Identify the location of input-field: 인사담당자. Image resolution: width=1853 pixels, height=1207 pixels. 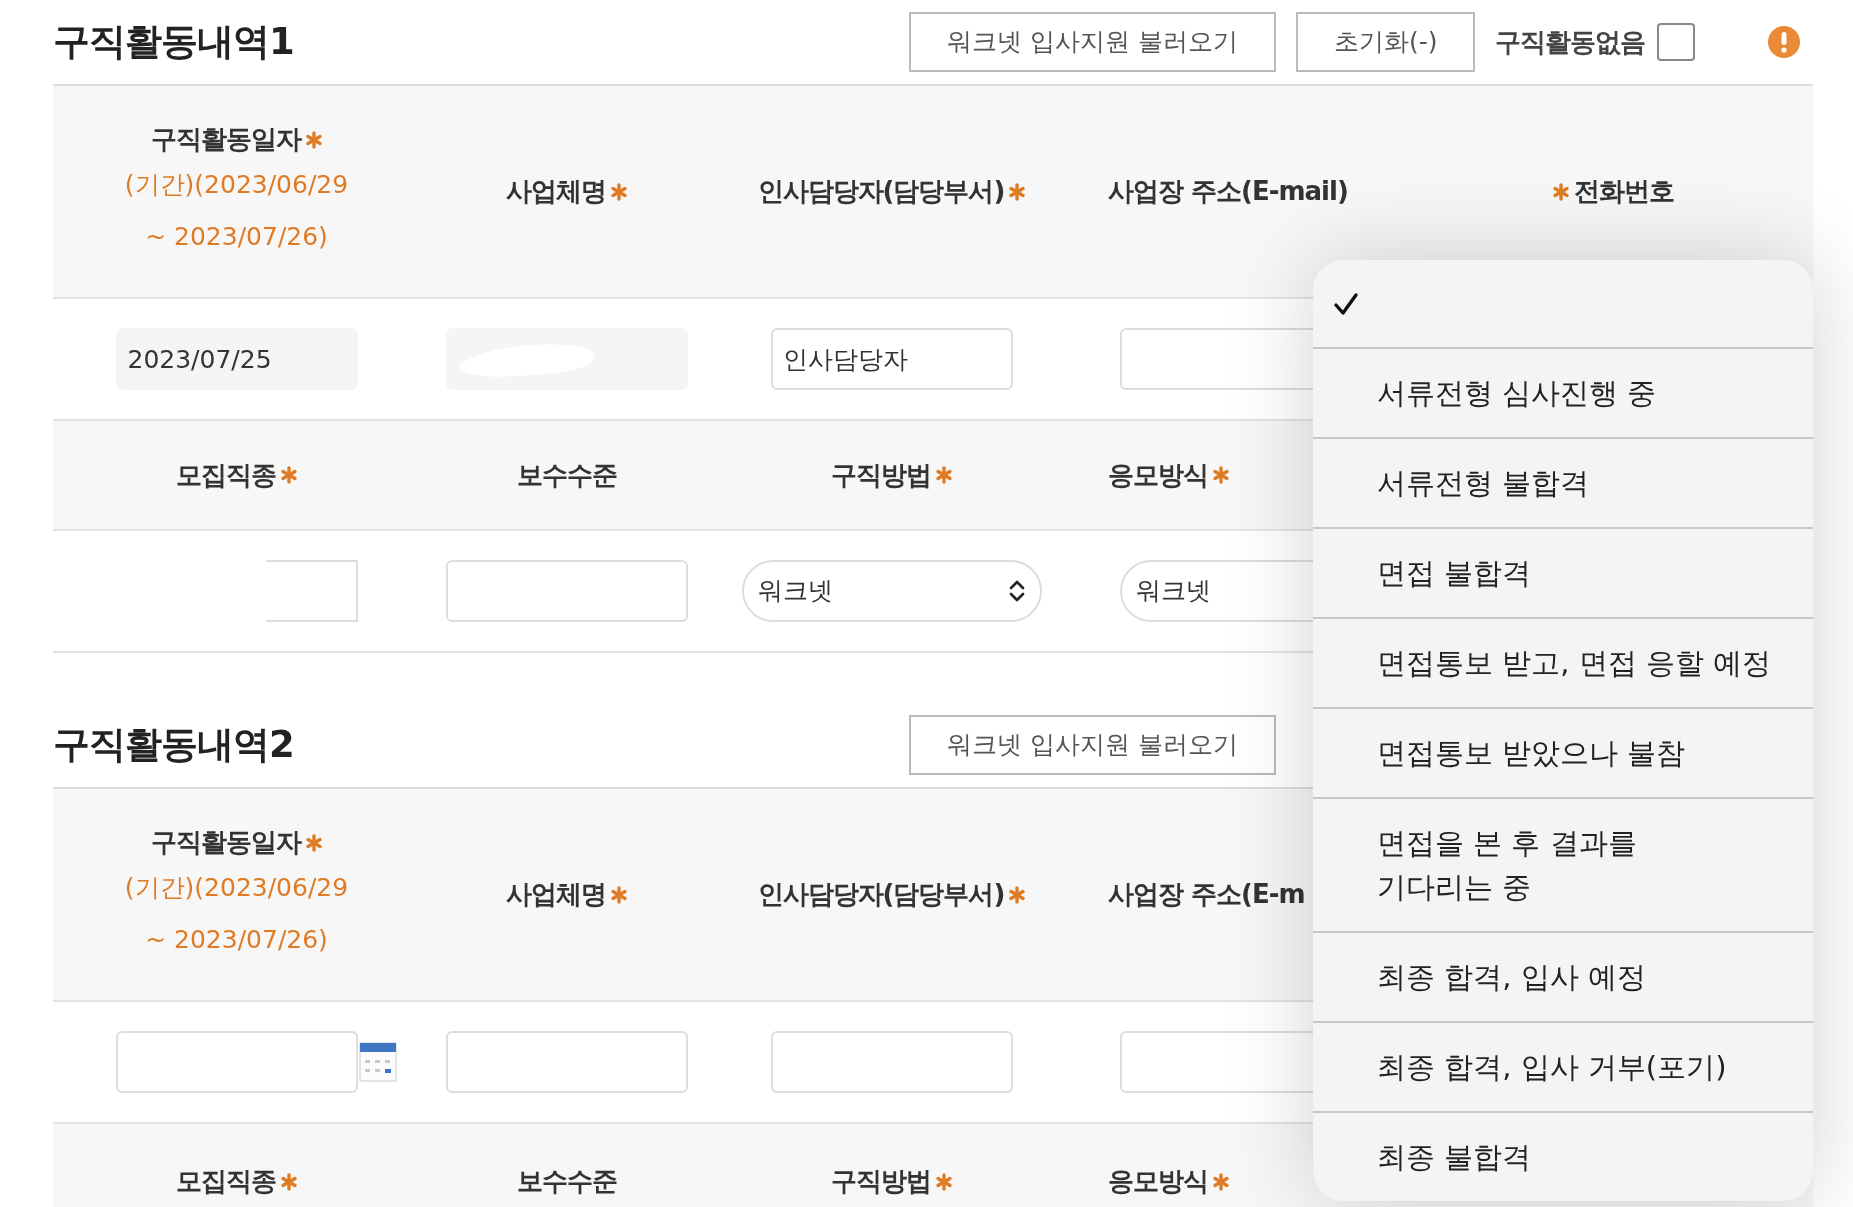
(892, 359).